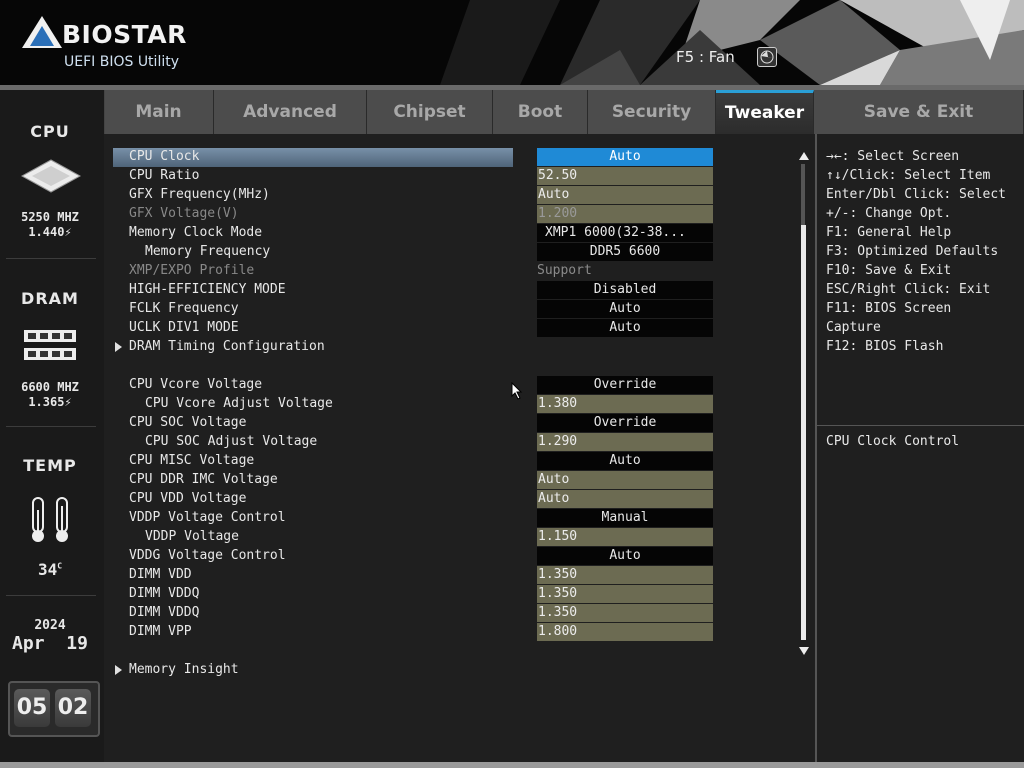 This screenshot has height=768, width=1024. What do you see at coordinates (625, 613) in the screenshot?
I see `setting-value-dimm-vddq-2: 1.350` at bounding box center [625, 613].